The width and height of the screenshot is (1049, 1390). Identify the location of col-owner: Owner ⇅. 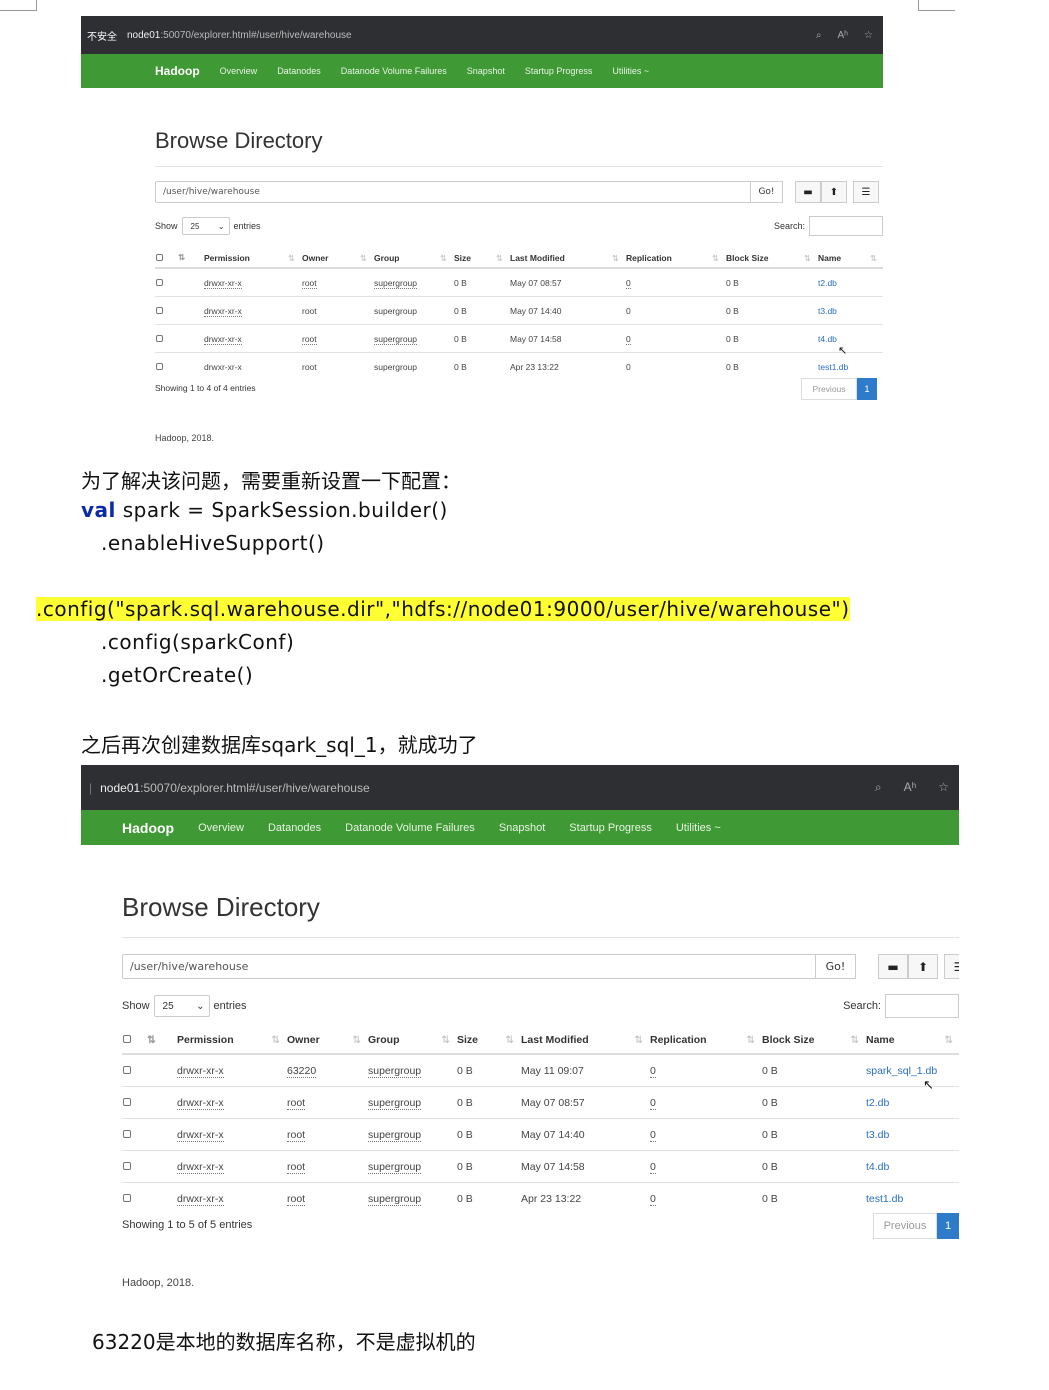
(337, 258).